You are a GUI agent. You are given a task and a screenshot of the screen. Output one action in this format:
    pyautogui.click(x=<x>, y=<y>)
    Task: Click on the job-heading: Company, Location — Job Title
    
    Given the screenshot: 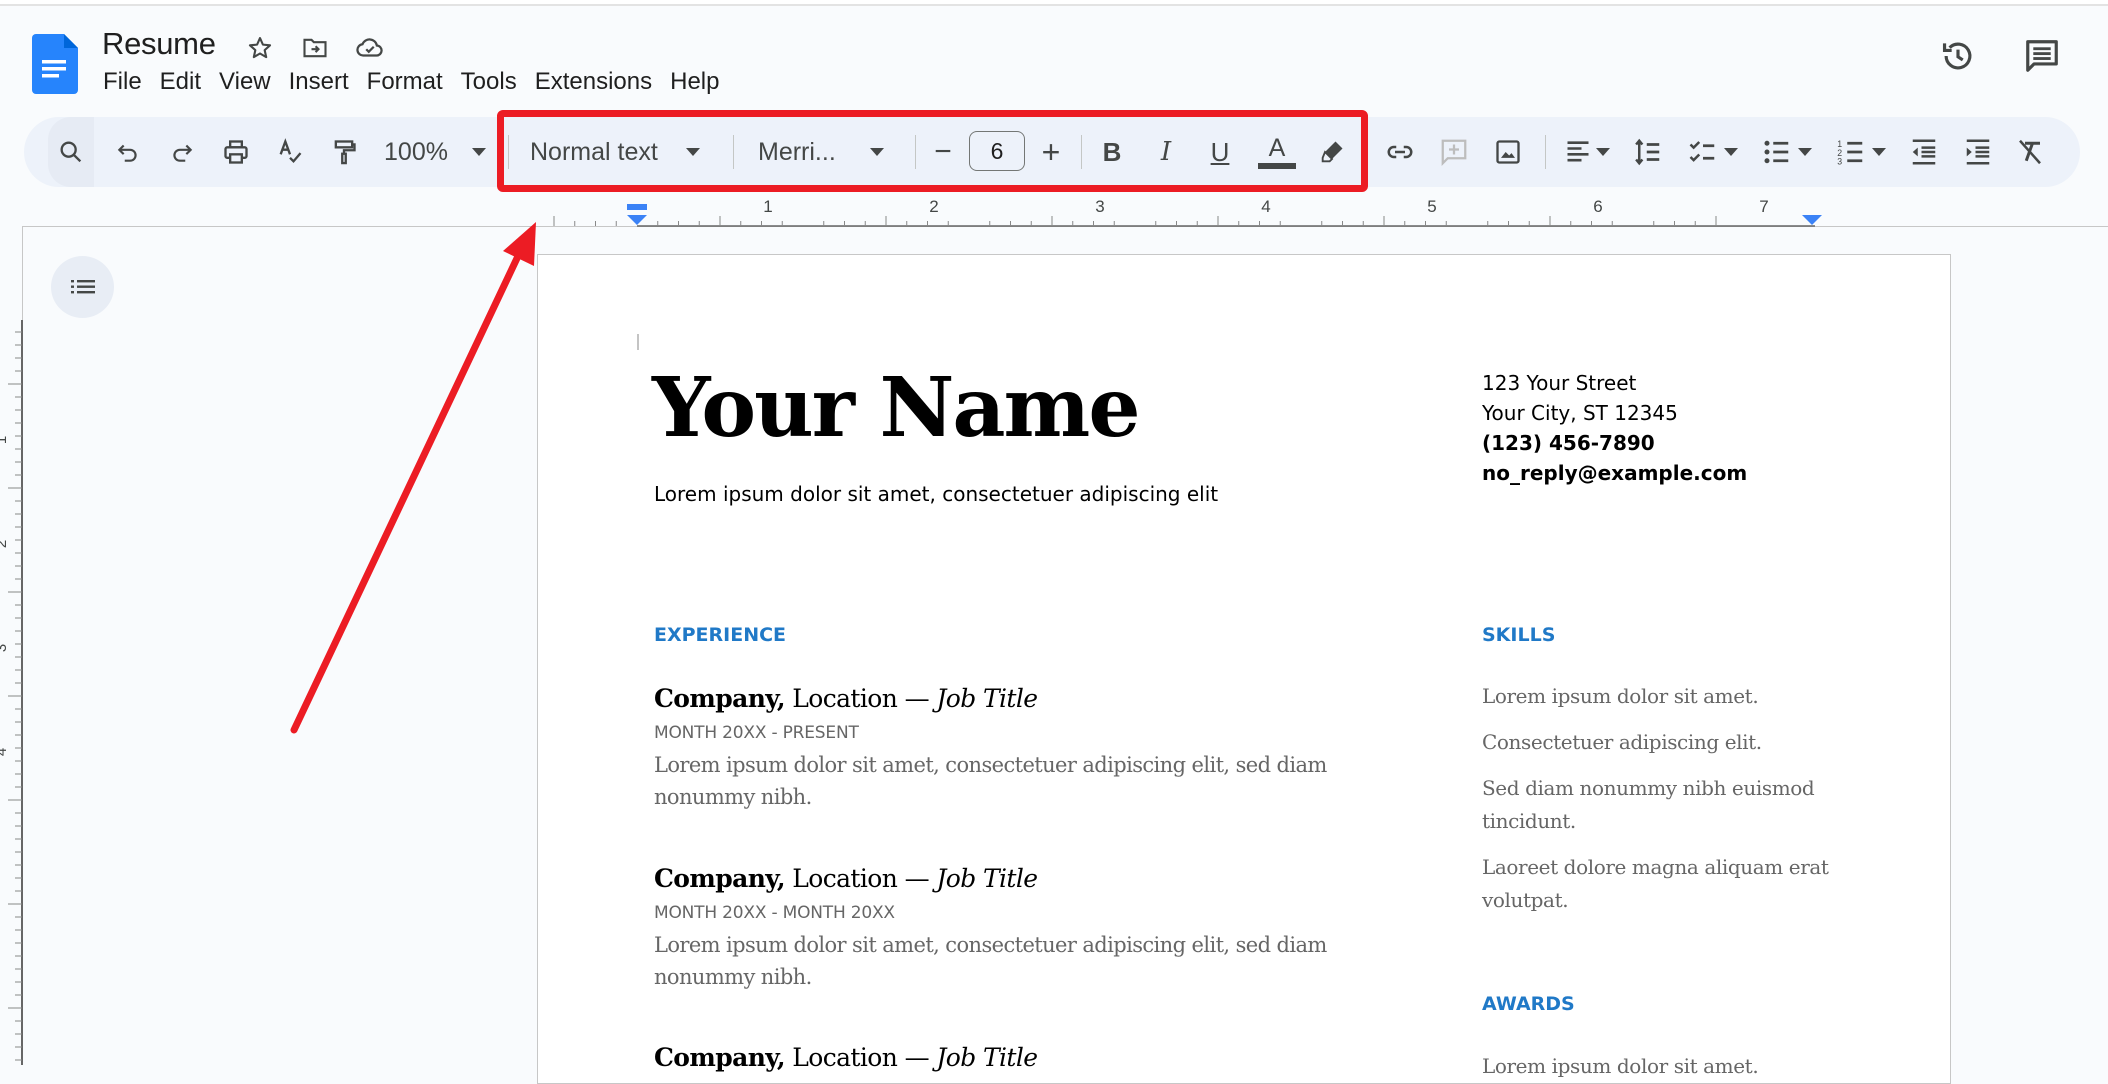 What is the action you would take?
    pyautogui.click(x=1004, y=698)
    